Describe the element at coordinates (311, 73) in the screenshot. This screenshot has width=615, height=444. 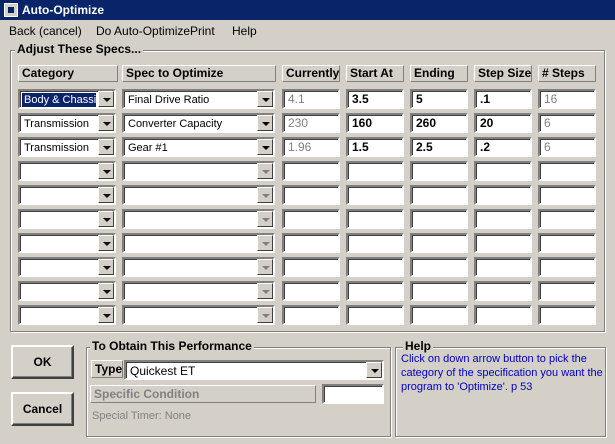
I see `header-currently: Currently` at that location.